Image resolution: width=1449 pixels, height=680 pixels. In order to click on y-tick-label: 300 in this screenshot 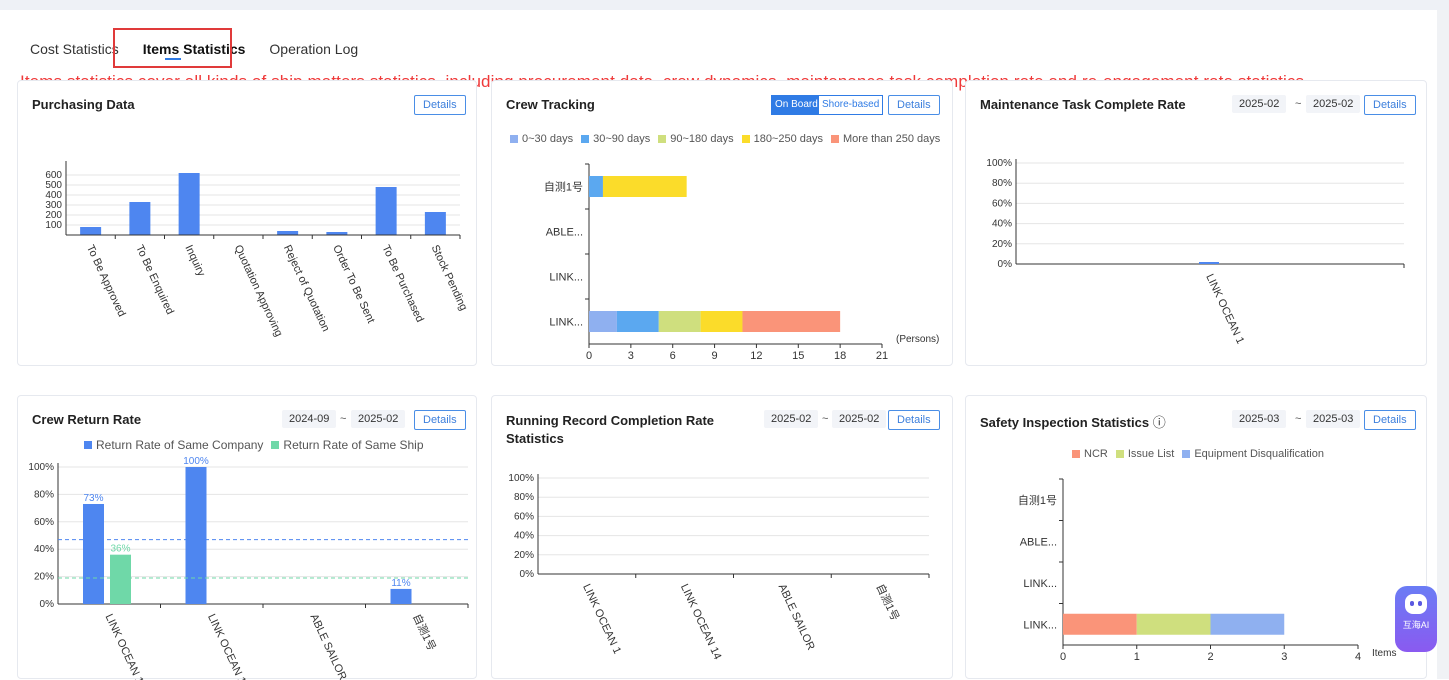, I will do `click(53, 205)`.